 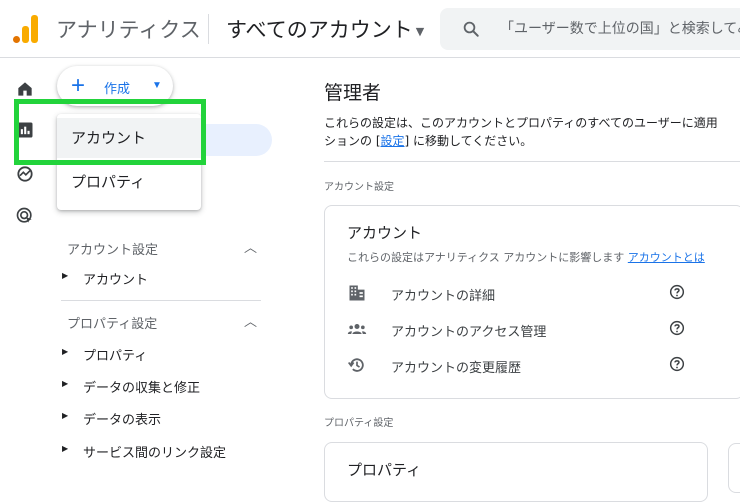 What do you see at coordinates (356, 365) in the screenshot?
I see `history-icon` at bounding box center [356, 365].